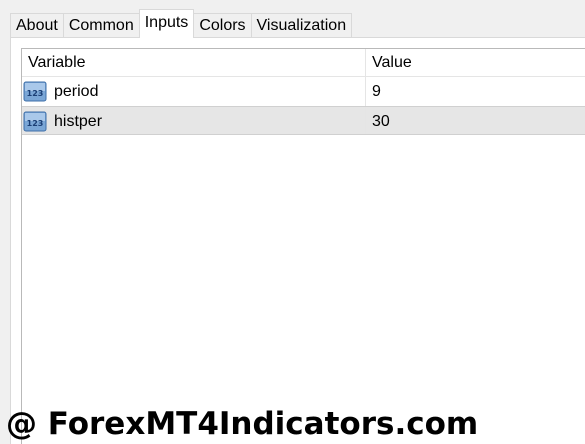 The width and height of the screenshot is (585, 444). What do you see at coordinates (101, 25) in the screenshot?
I see `tab-common: Common` at bounding box center [101, 25].